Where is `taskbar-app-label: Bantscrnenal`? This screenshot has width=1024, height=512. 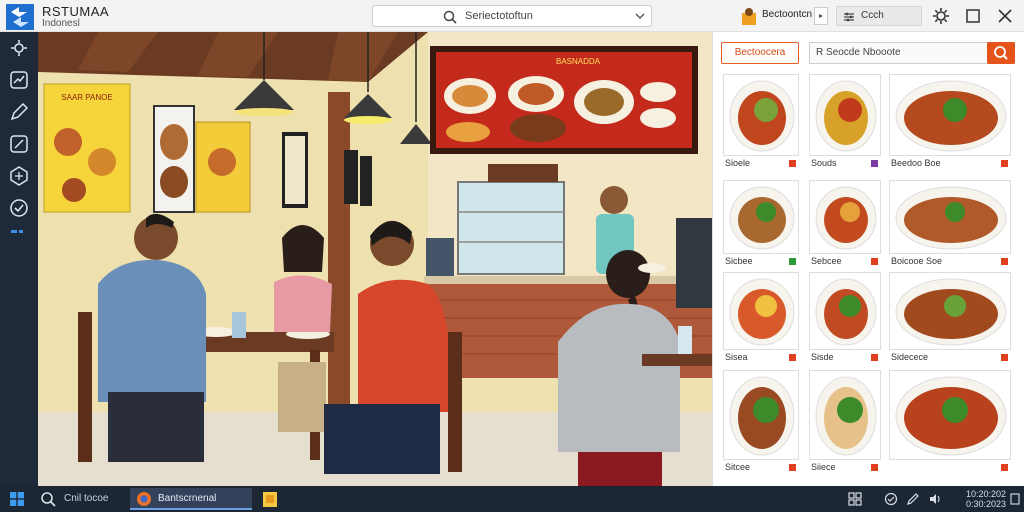 taskbar-app-label: Bantscrnenal is located at coordinates (187, 498).